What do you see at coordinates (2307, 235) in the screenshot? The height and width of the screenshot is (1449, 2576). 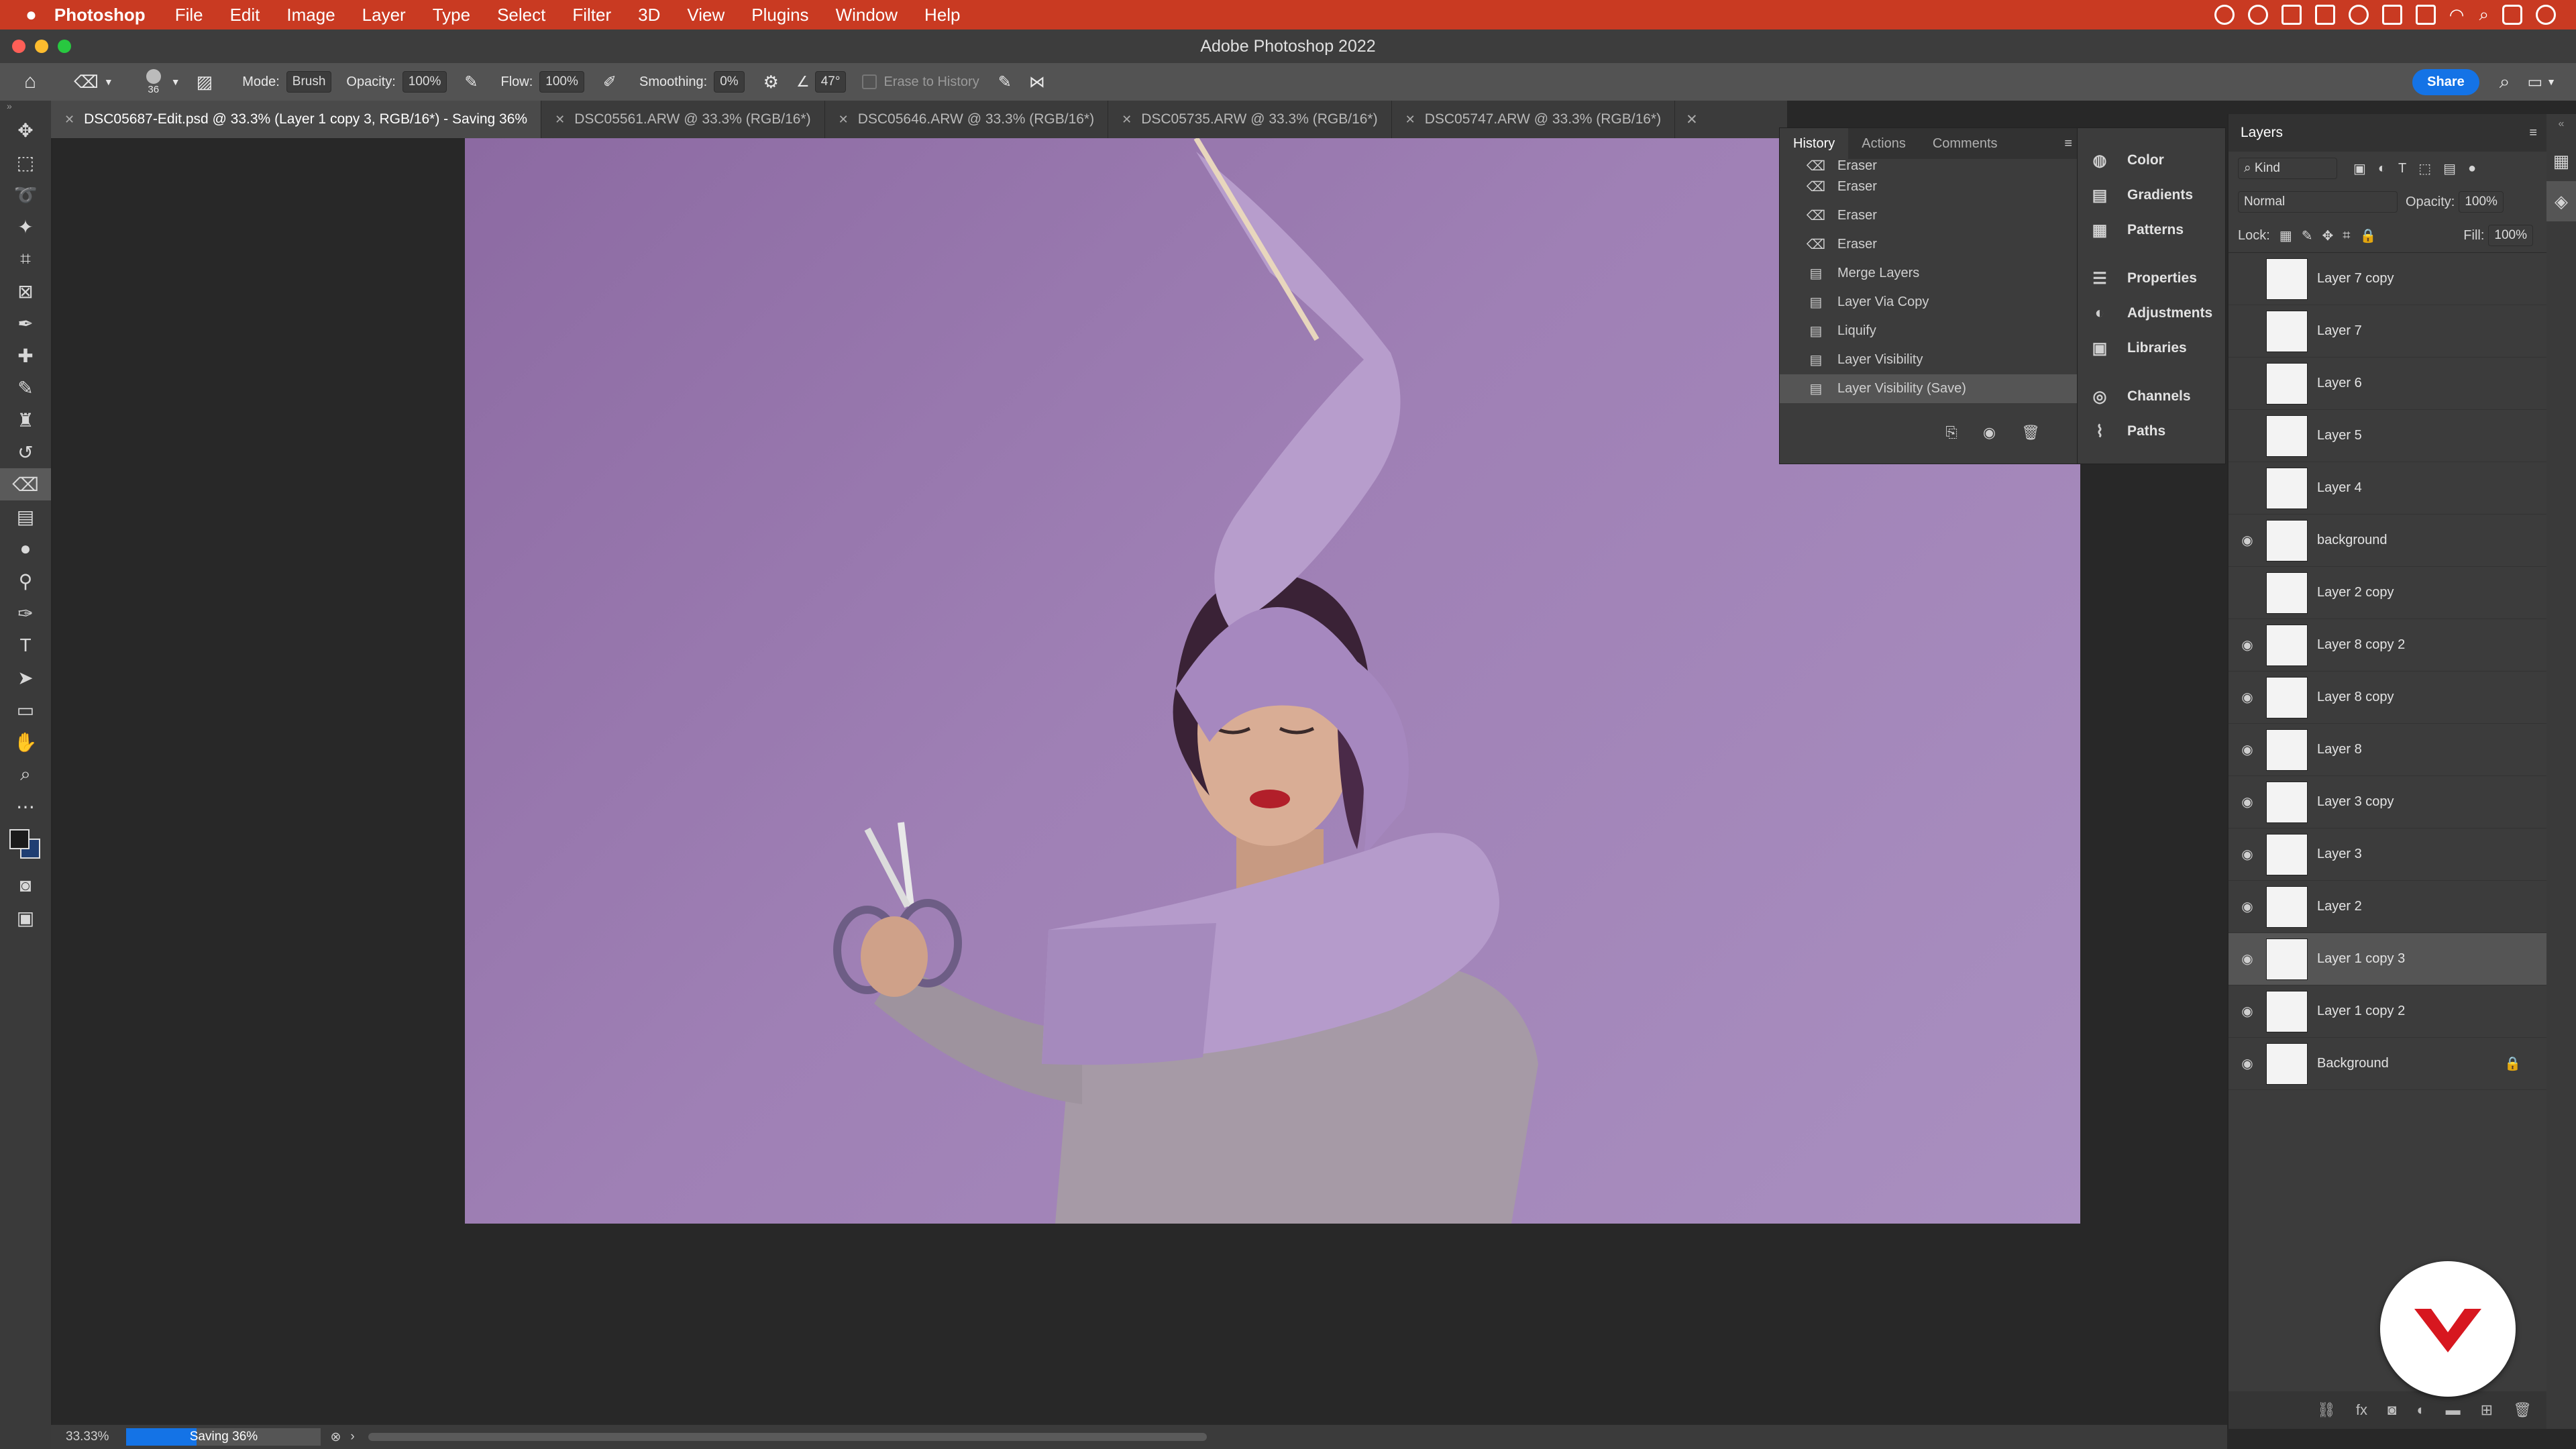 I see `lock-pixels-icon: ✎` at bounding box center [2307, 235].